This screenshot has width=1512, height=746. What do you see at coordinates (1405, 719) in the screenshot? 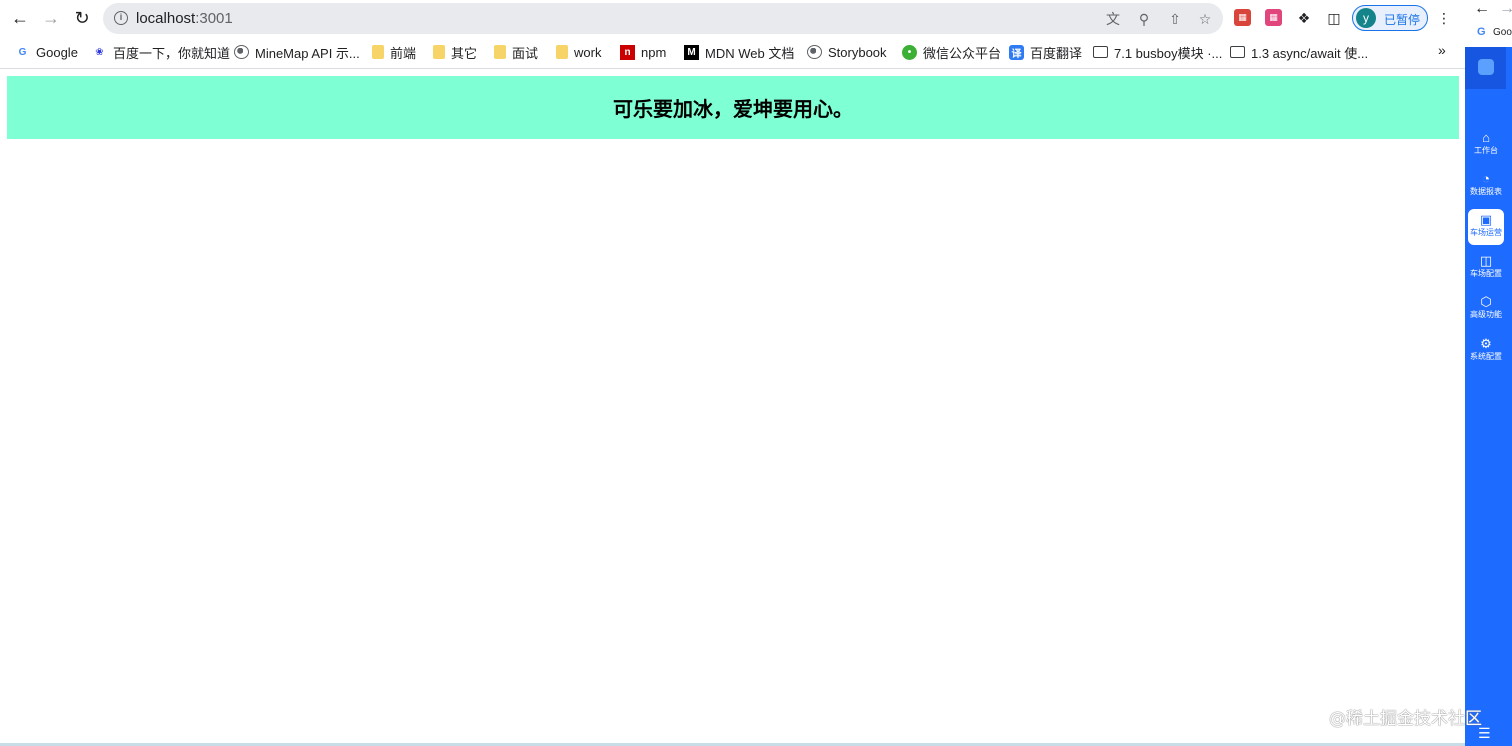
I see `watermark: @稀土掘金技术社区` at bounding box center [1405, 719].